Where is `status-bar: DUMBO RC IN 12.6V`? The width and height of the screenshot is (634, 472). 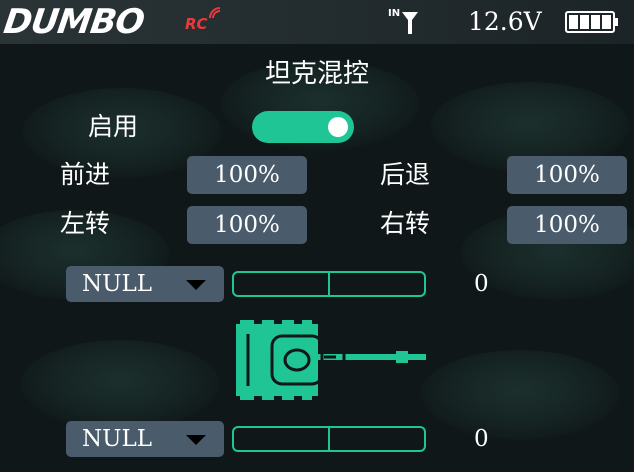 status-bar: DUMBO RC IN 12.6V is located at coordinates (317, 22).